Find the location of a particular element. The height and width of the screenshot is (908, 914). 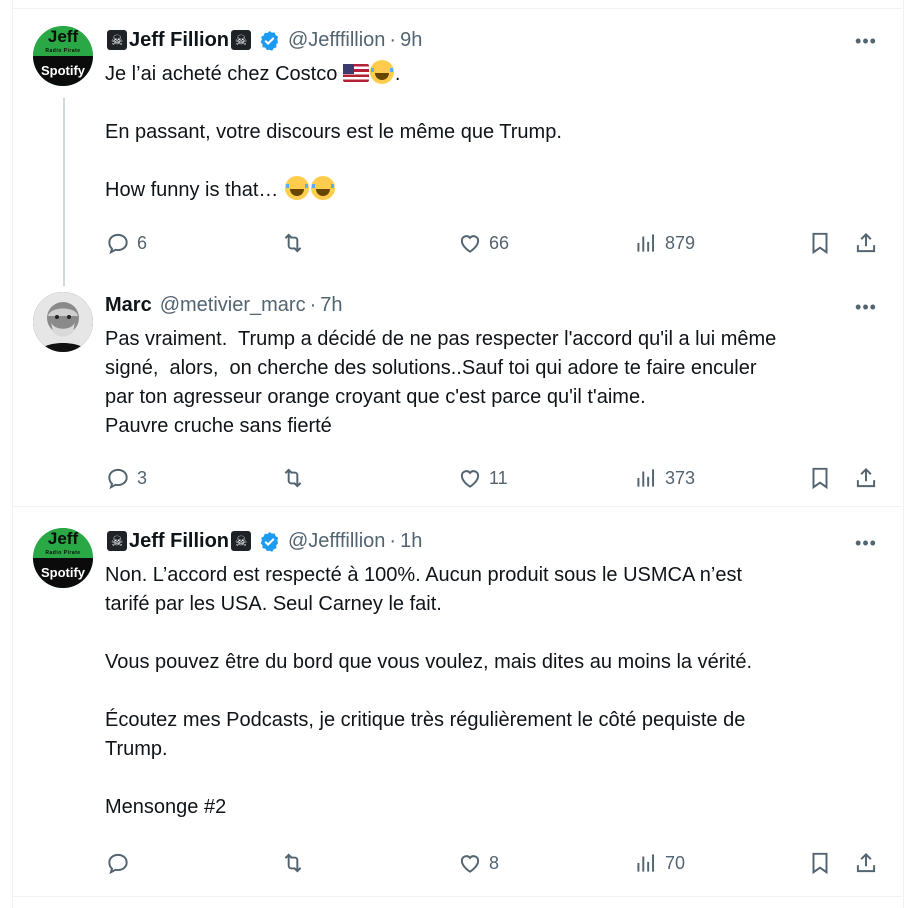

tweet-header: ☠ Jeff Fillion ☠ @Jefffillion · 1h is located at coordinates (263, 541).